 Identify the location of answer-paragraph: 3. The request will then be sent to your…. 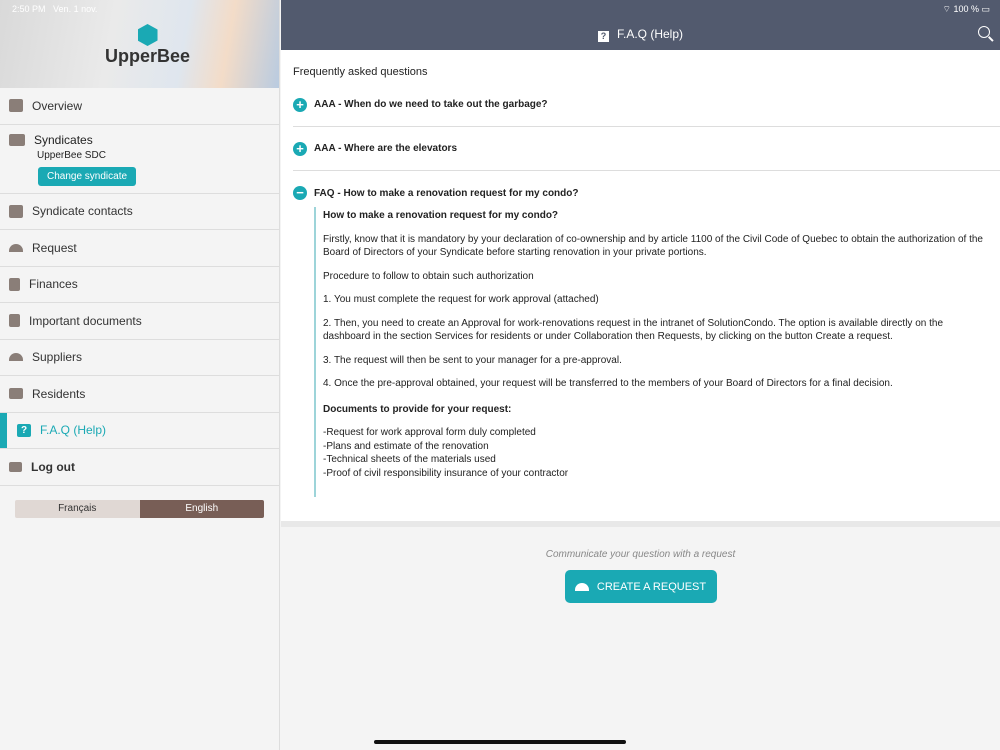
(472, 360).